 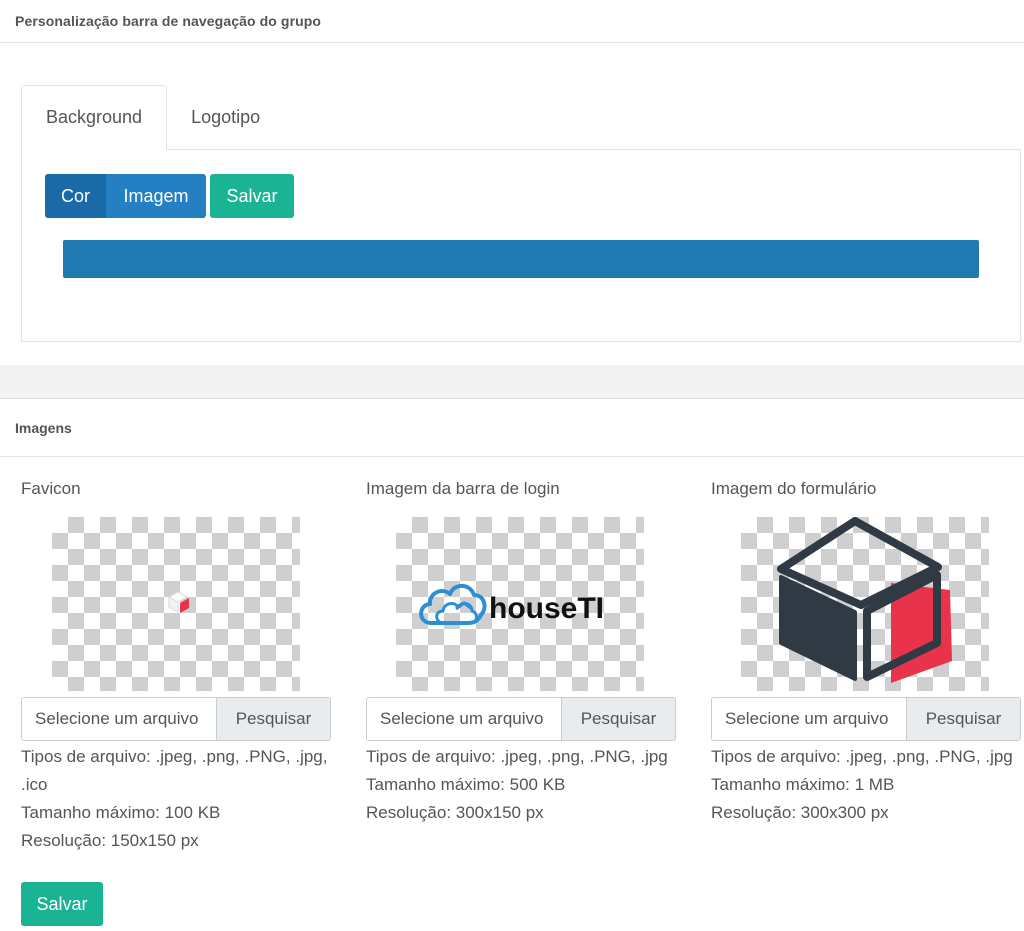 What do you see at coordinates (156, 196) in the screenshot?
I see `imagem-button: Imagem` at bounding box center [156, 196].